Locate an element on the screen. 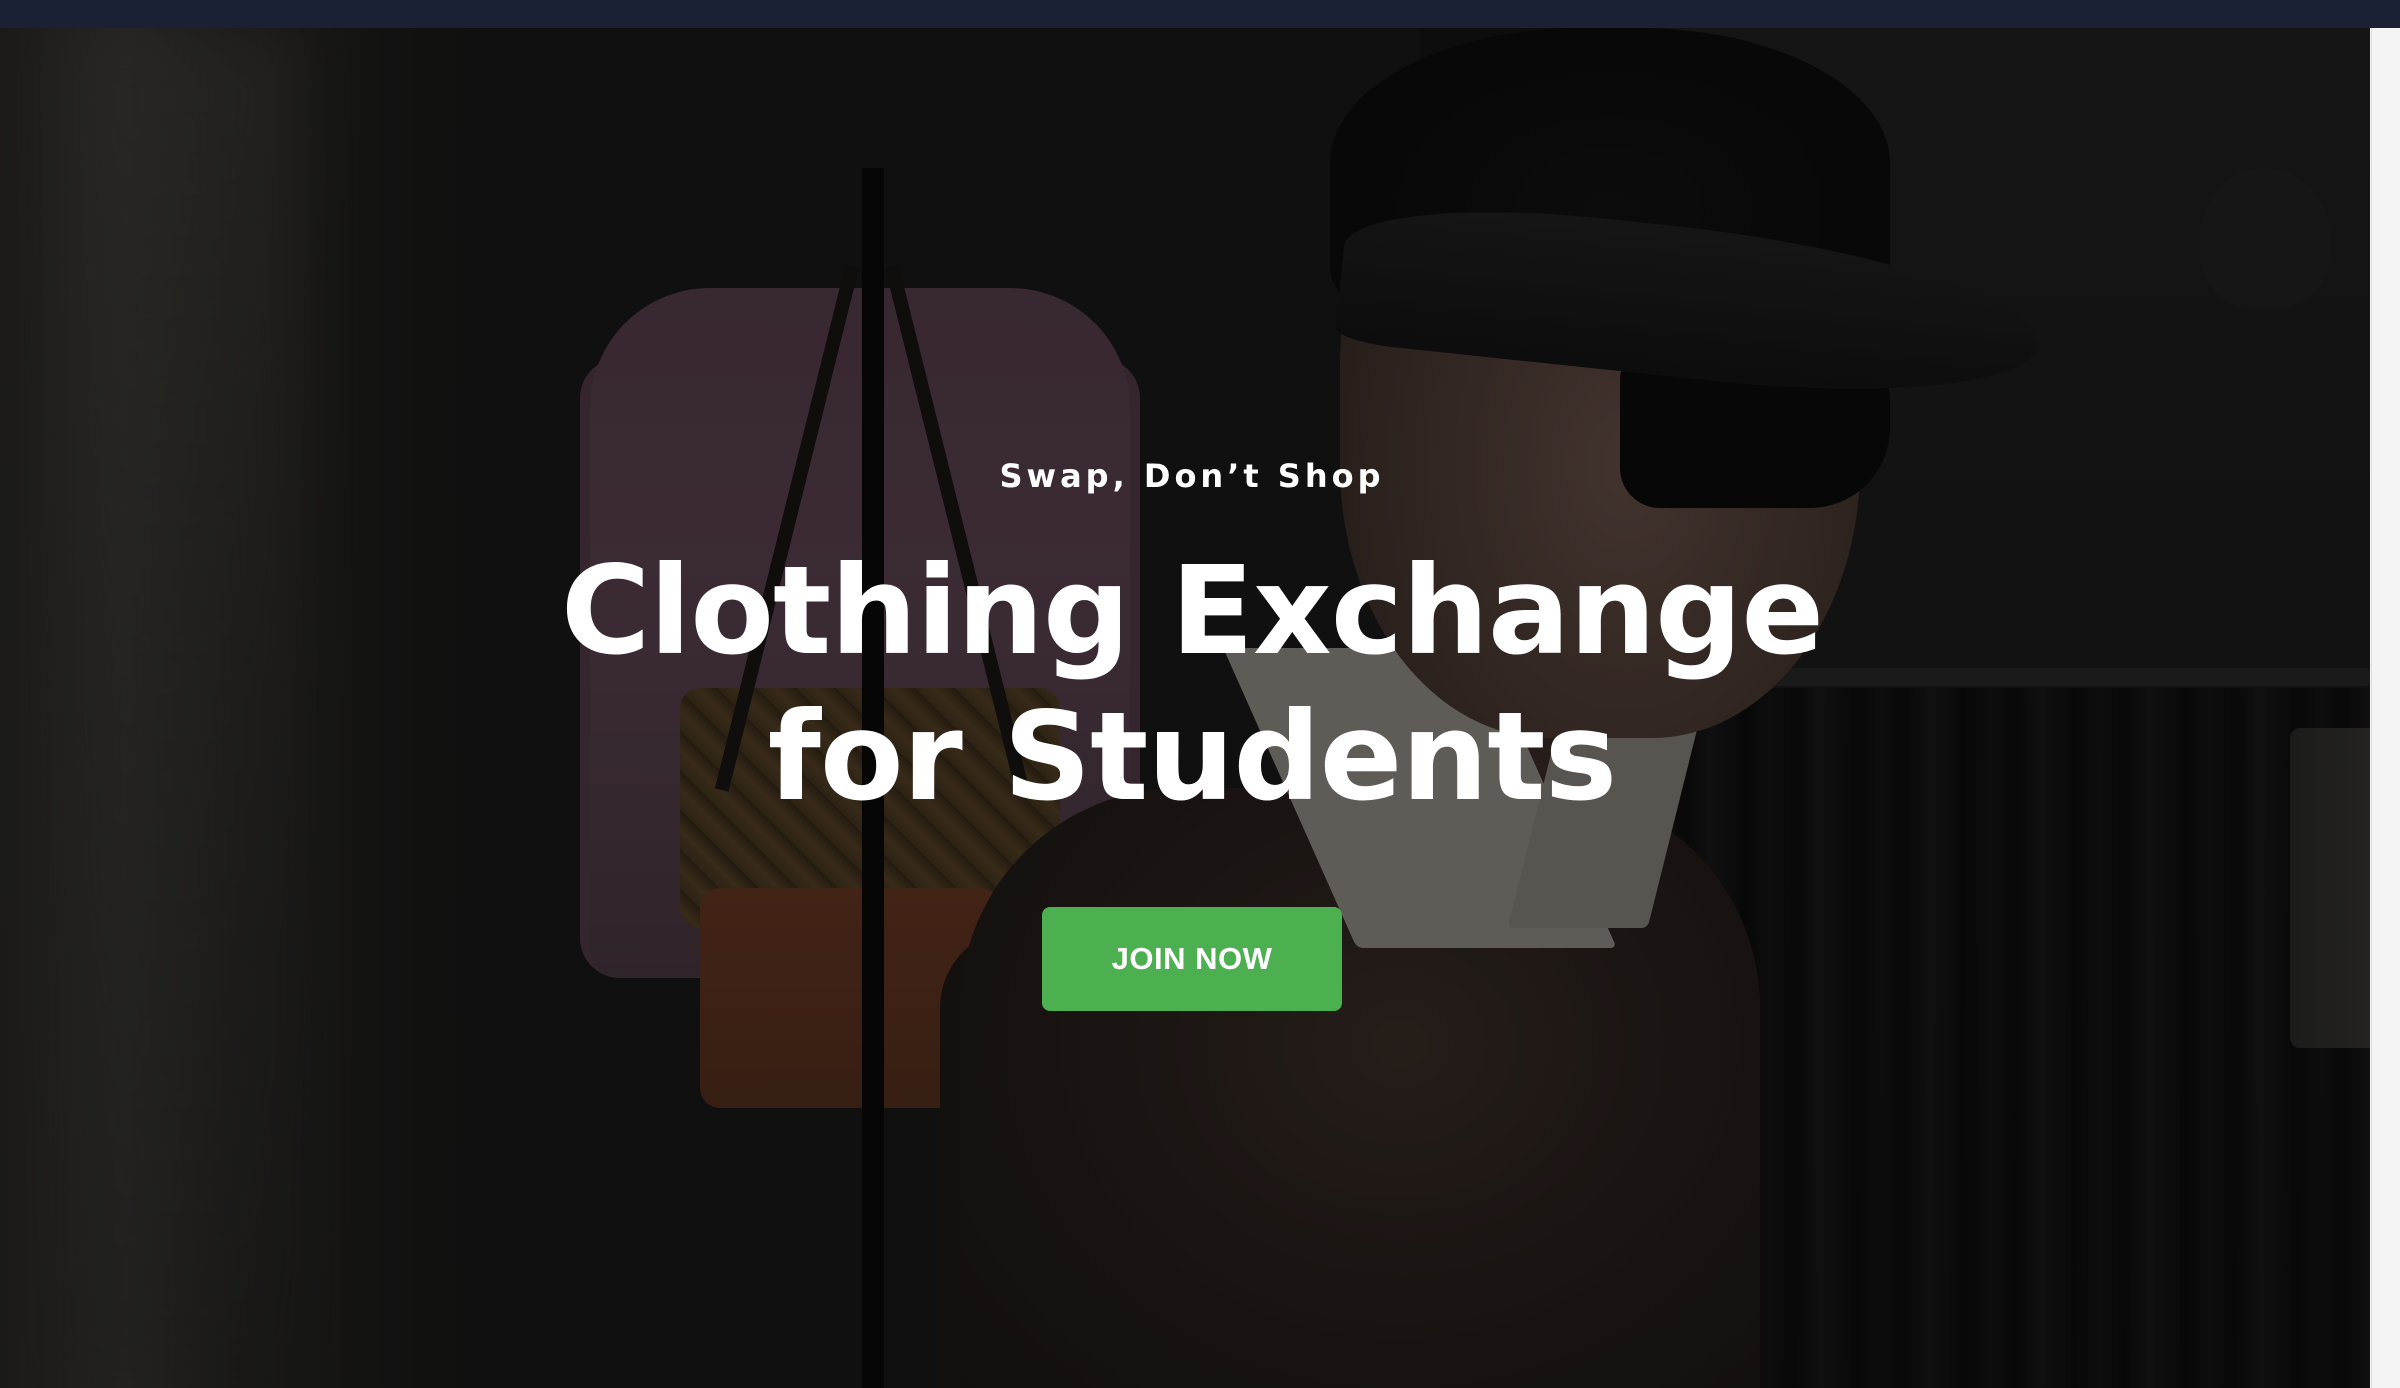  join-now-button: JOIN NOW is located at coordinates (1192, 959).